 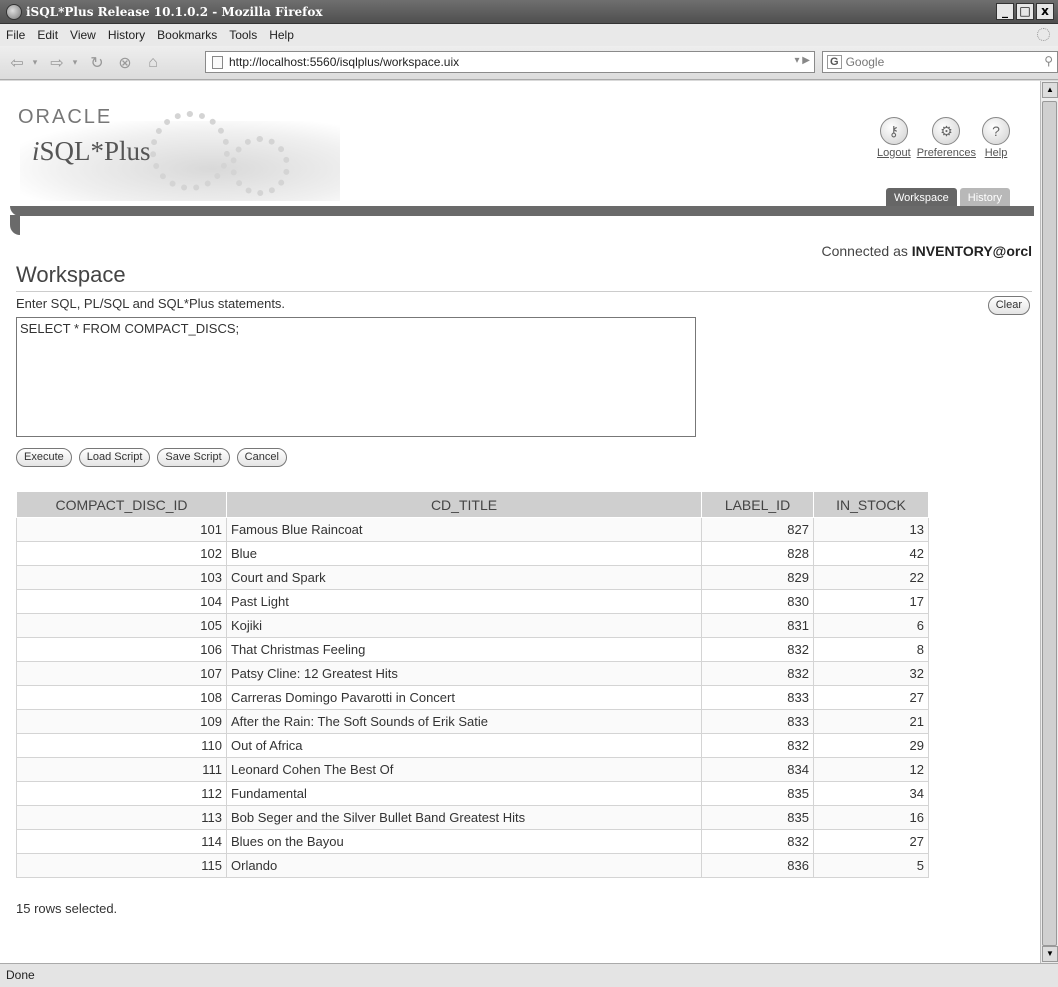 What do you see at coordinates (464, 504) in the screenshot?
I see `column-header: CD_TITLE` at bounding box center [464, 504].